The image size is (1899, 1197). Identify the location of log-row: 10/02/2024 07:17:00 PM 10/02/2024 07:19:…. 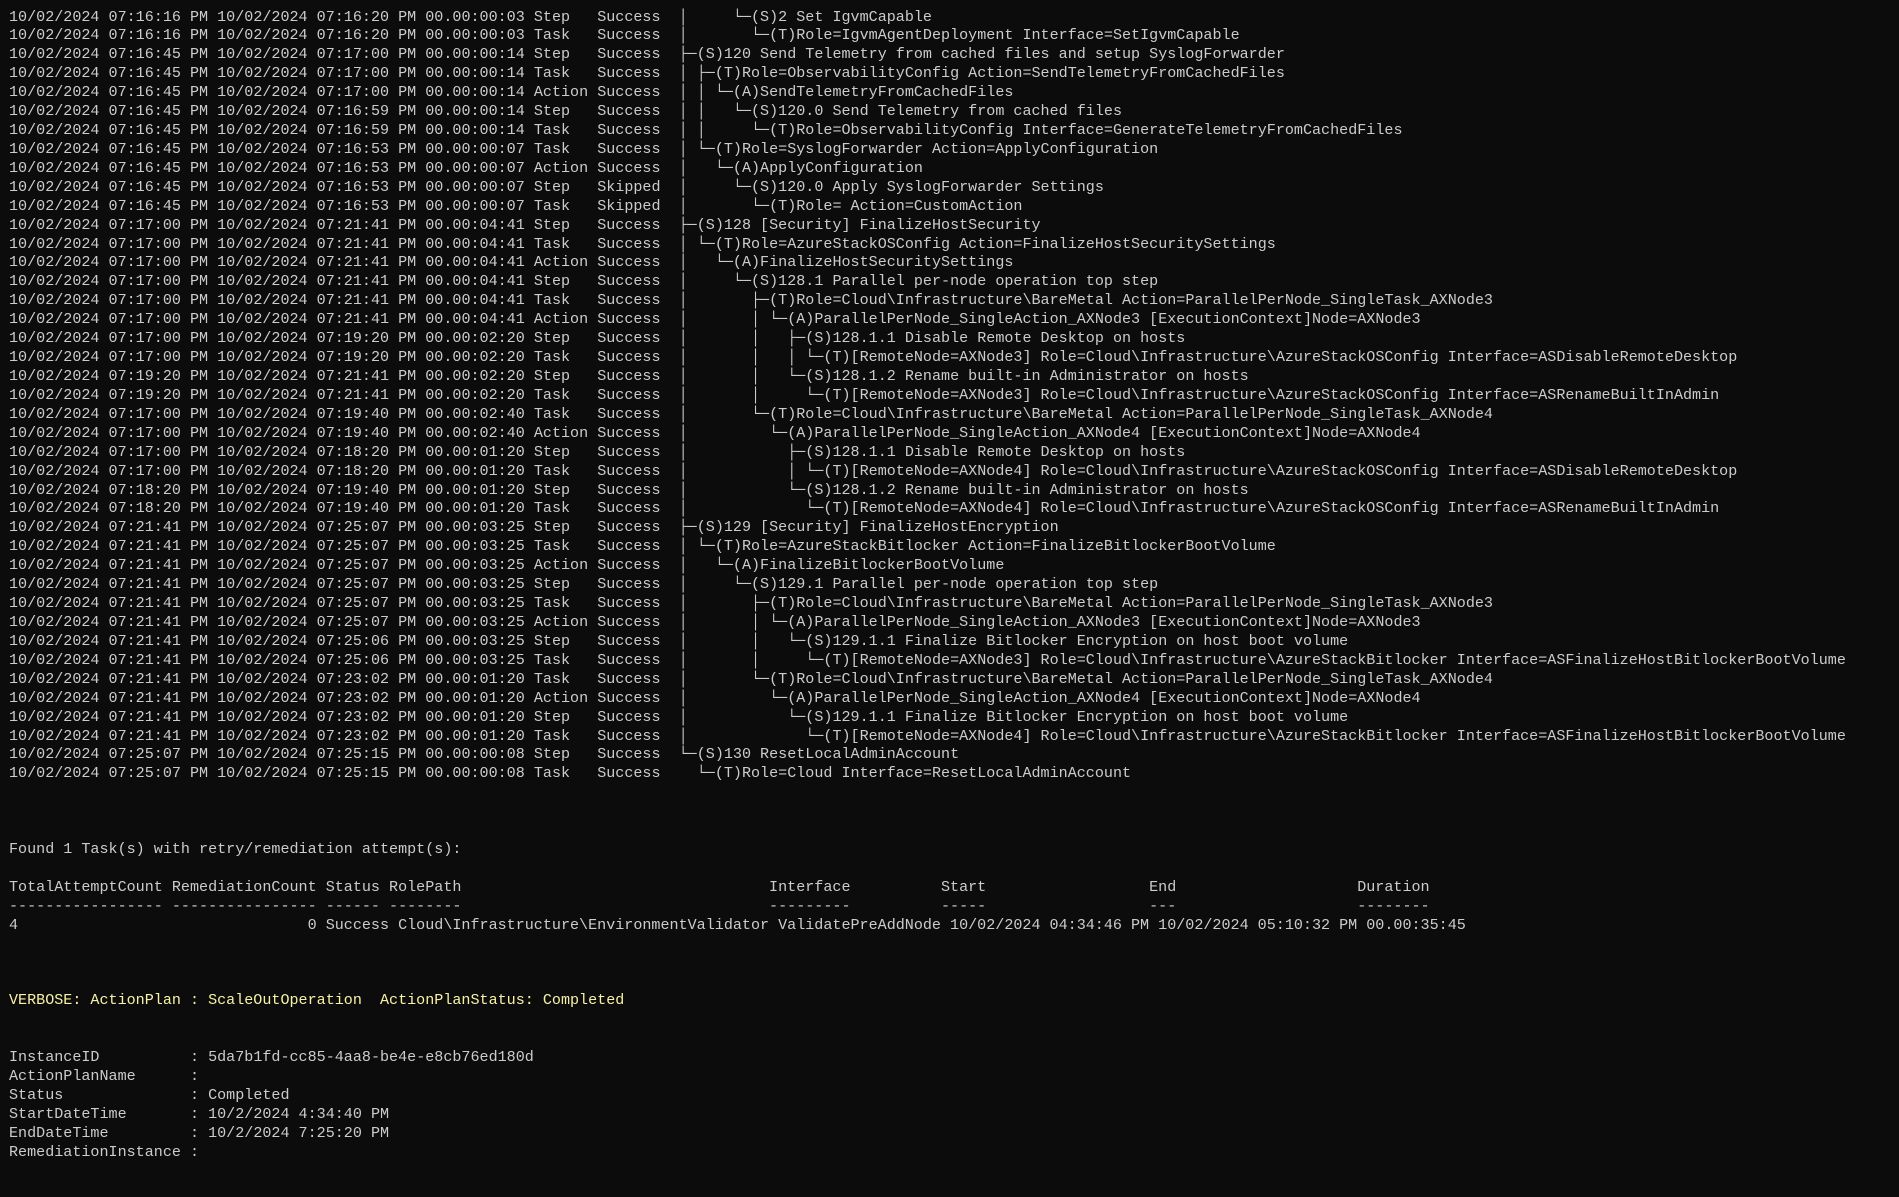
(927, 357).